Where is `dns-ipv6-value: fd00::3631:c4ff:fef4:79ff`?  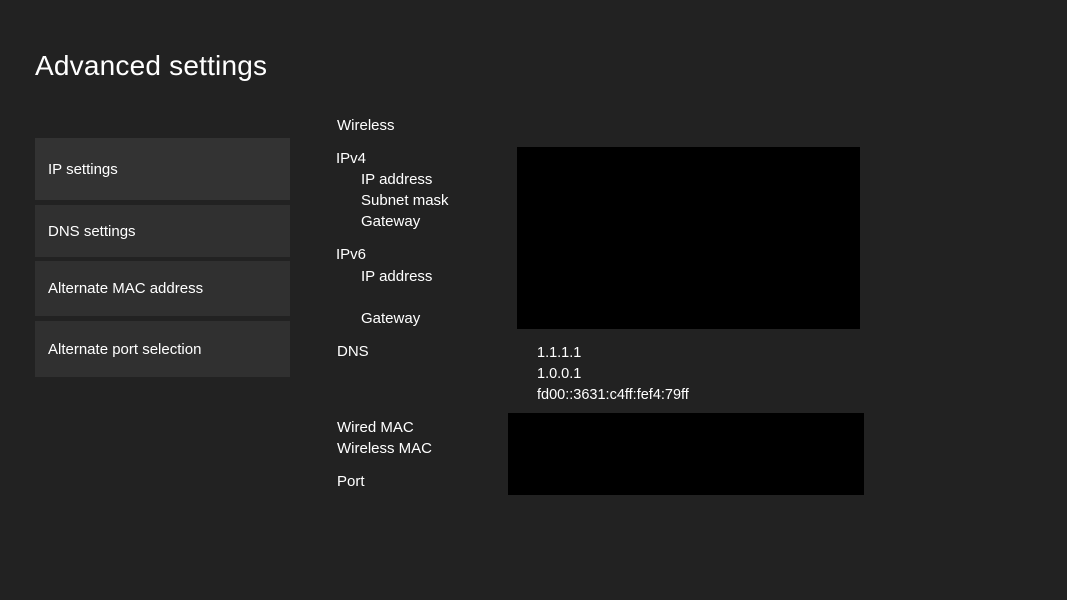
dns-ipv6-value: fd00::3631:c4ff:fef4:79ff is located at coordinates (613, 395).